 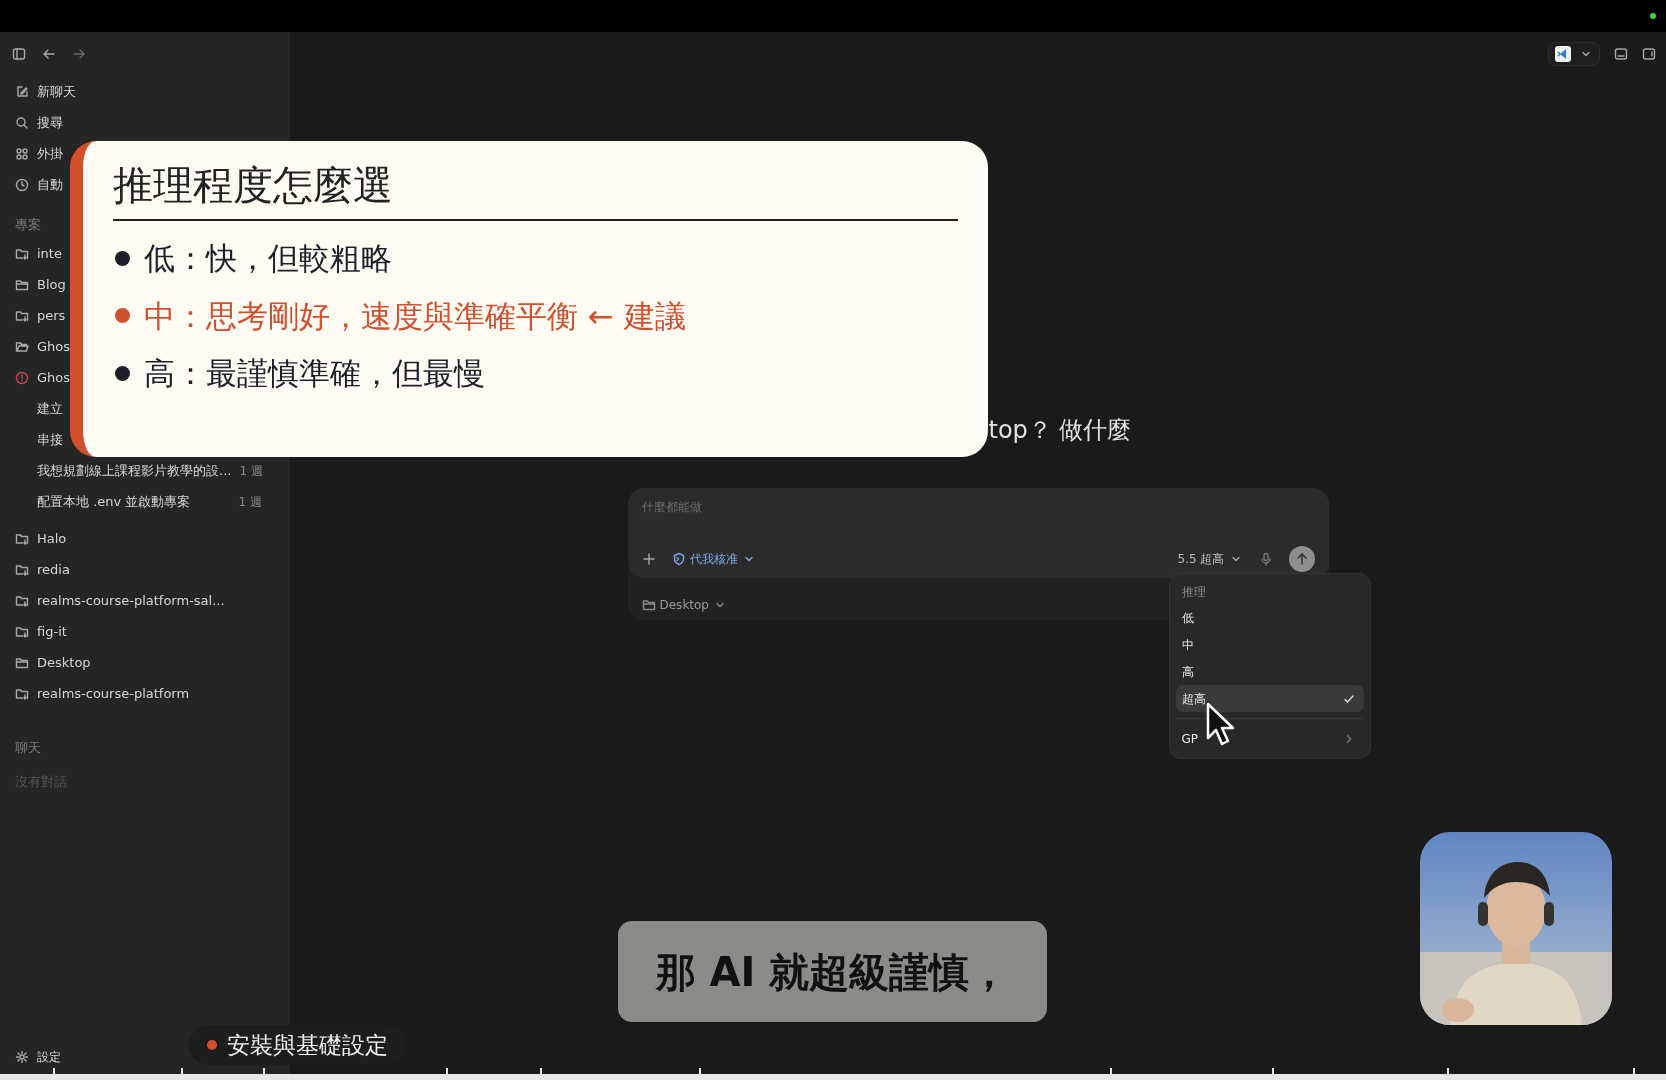 What do you see at coordinates (22, 122) in the screenshot?
I see `search-icon` at bounding box center [22, 122].